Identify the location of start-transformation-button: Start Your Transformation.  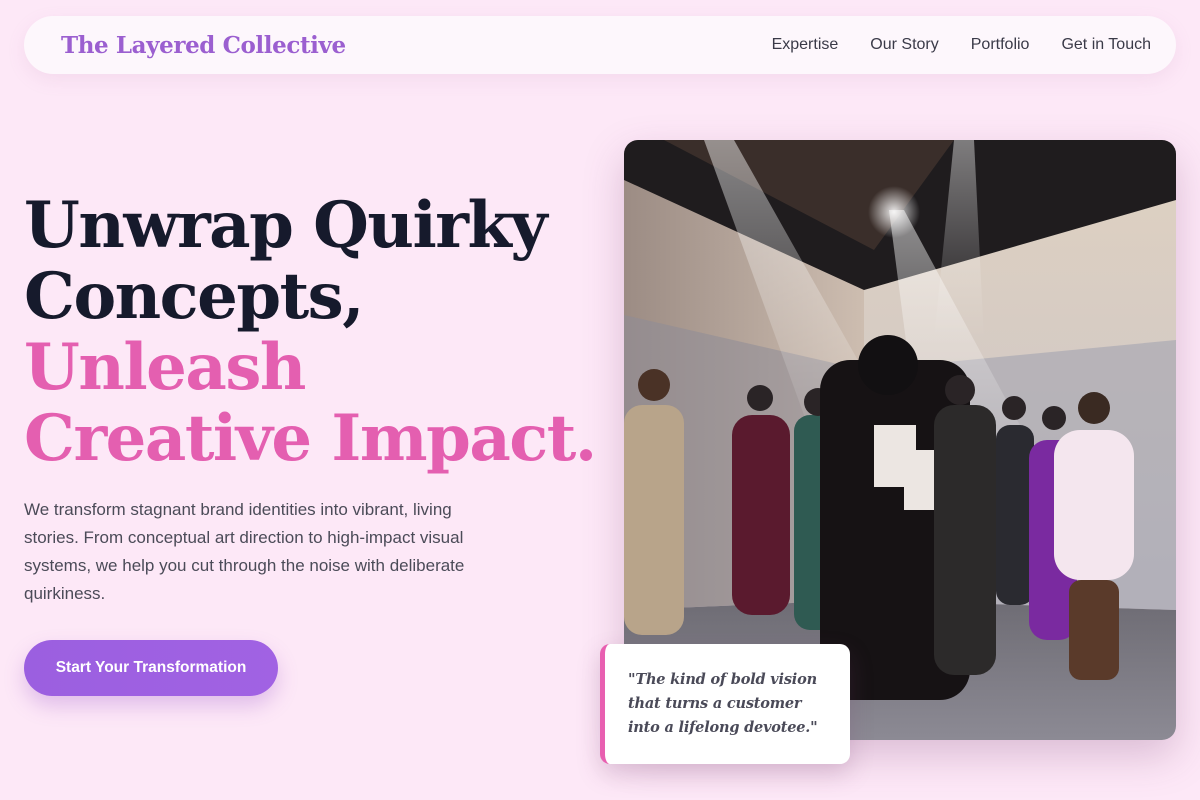
(151, 668).